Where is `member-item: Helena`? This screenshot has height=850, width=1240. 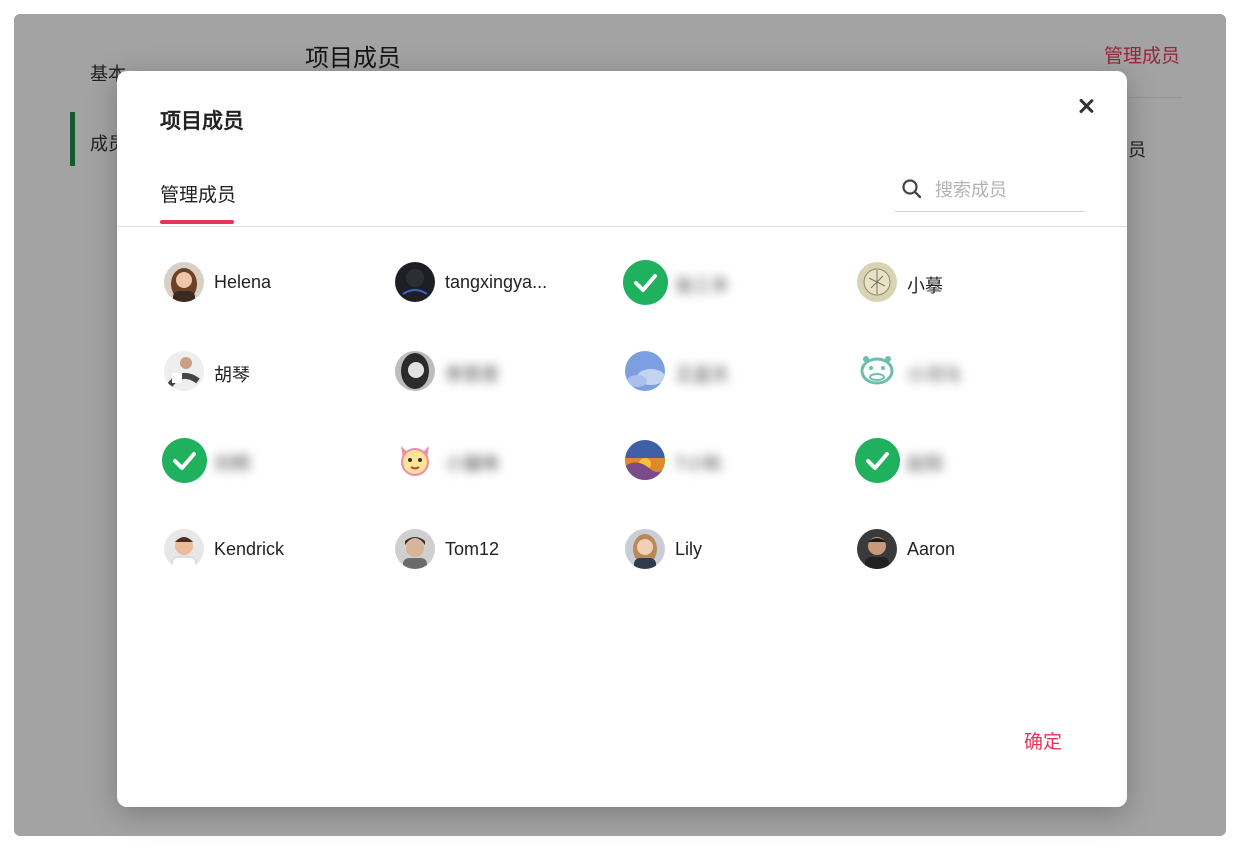 member-item: Helena is located at coordinates (264, 283).